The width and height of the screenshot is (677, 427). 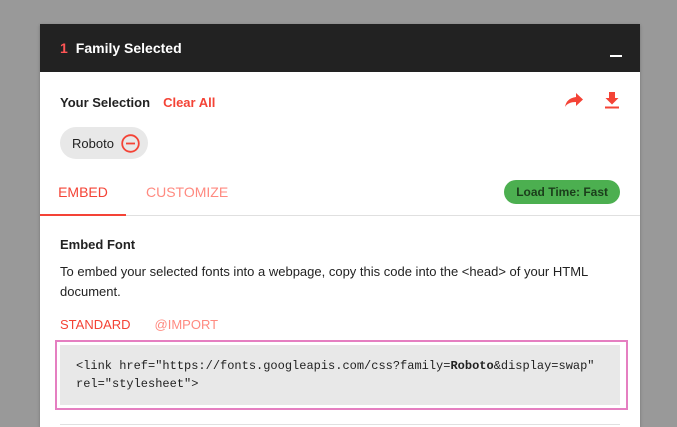 I want to click on font-chip-roboto: Roboto, so click(x=104, y=143).